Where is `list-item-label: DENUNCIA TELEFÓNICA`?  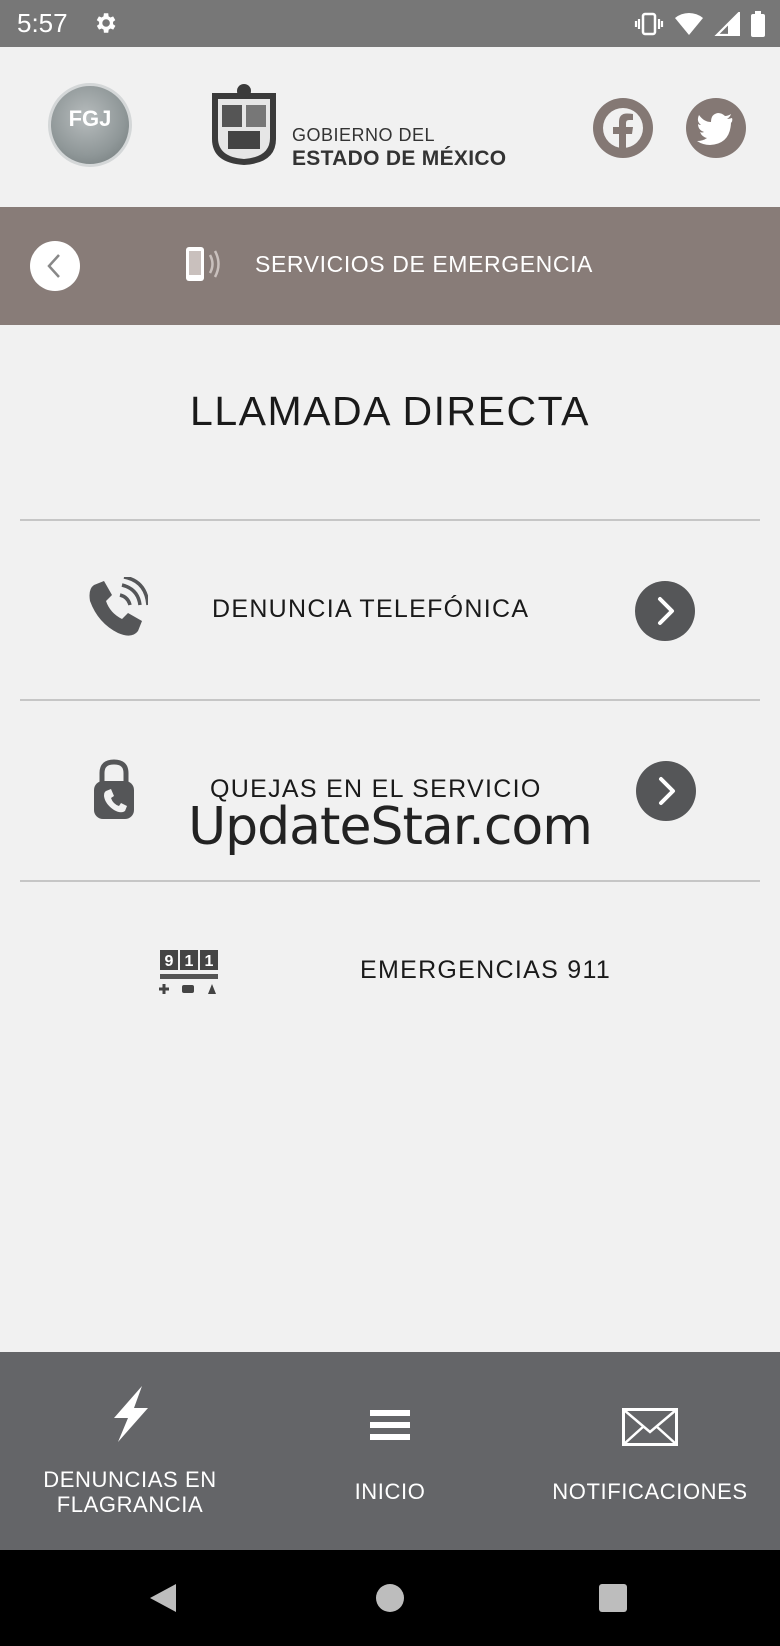 list-item-label: DENUNCIA TELEFÓNICA is located at coordinates (371, 609).